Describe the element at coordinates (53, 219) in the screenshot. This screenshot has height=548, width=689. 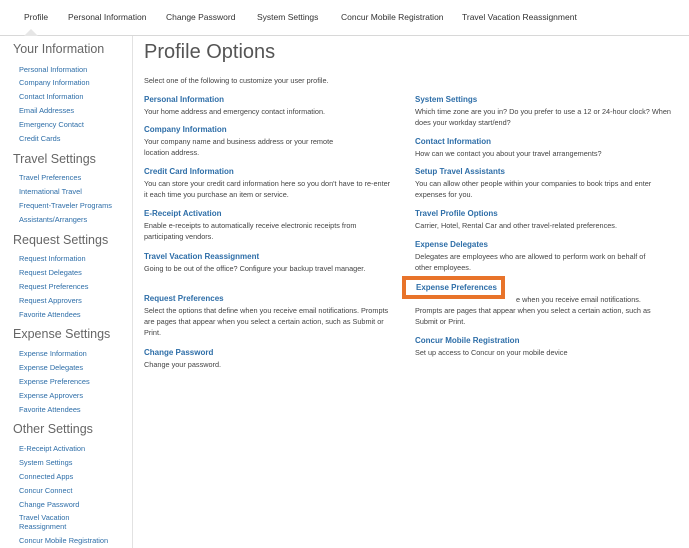
I see `sidebar-item-assistants-arrangers: Assistants/Arrangers` at that location.